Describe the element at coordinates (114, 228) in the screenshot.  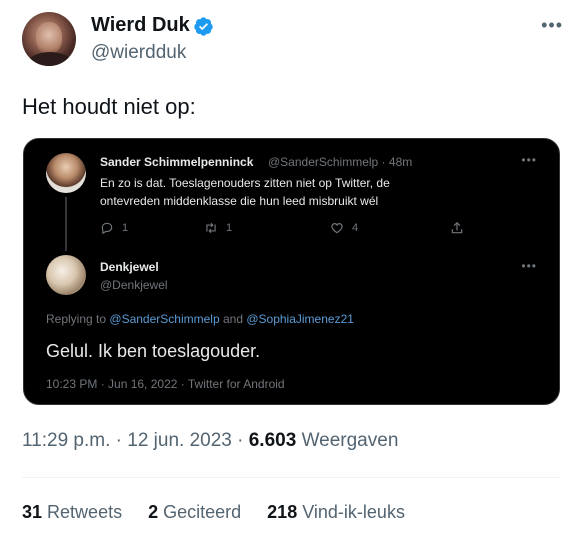
I see `reply-action: 1` at that location.